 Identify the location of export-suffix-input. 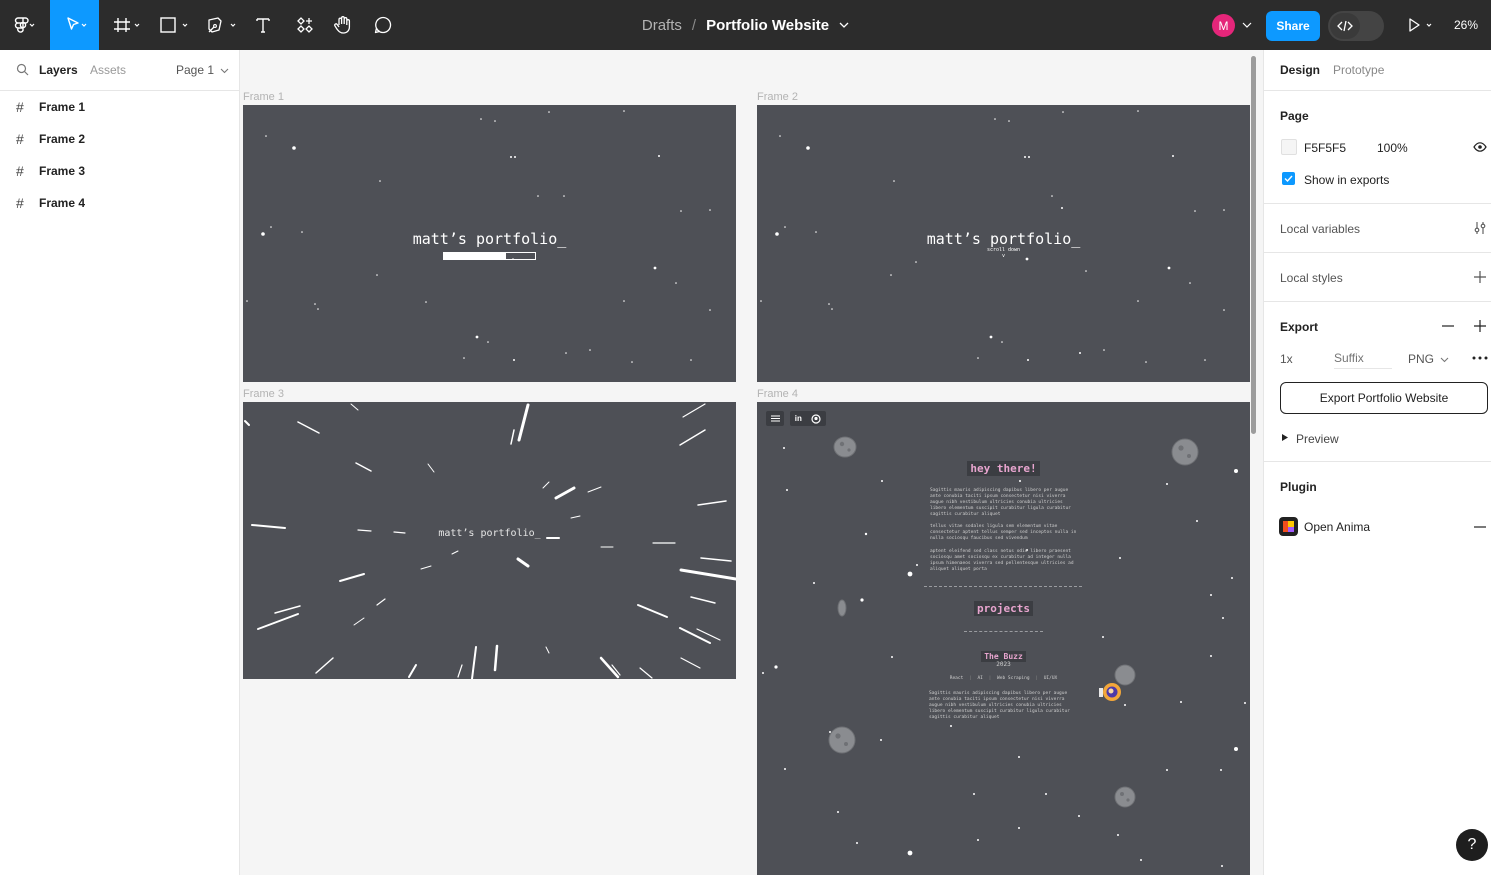
(1363, 358).